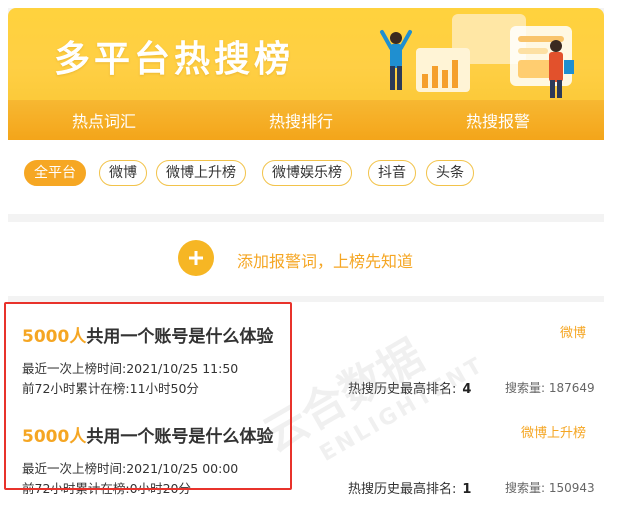 The width and height of the screenshot is (619, 515). I want to click on item-search-volume: 搜索量: 187649, so click(550, 388).